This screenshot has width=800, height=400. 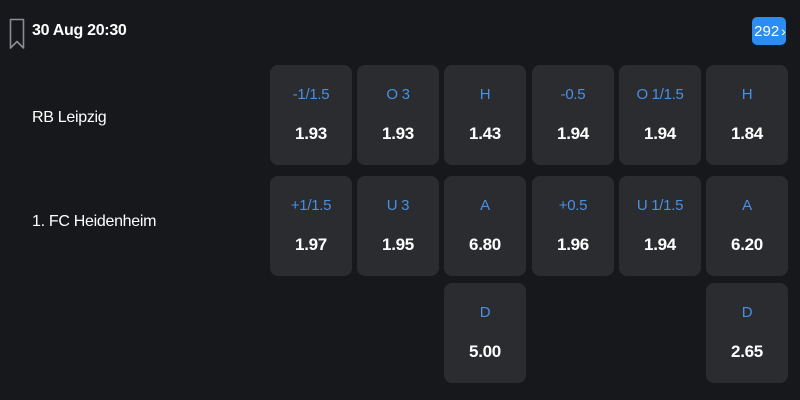 What do you see at coordinates (485, 115) in the screenshot?
I see `odds-cell-home-win: H 1.43` at bounding box center [485, 115].